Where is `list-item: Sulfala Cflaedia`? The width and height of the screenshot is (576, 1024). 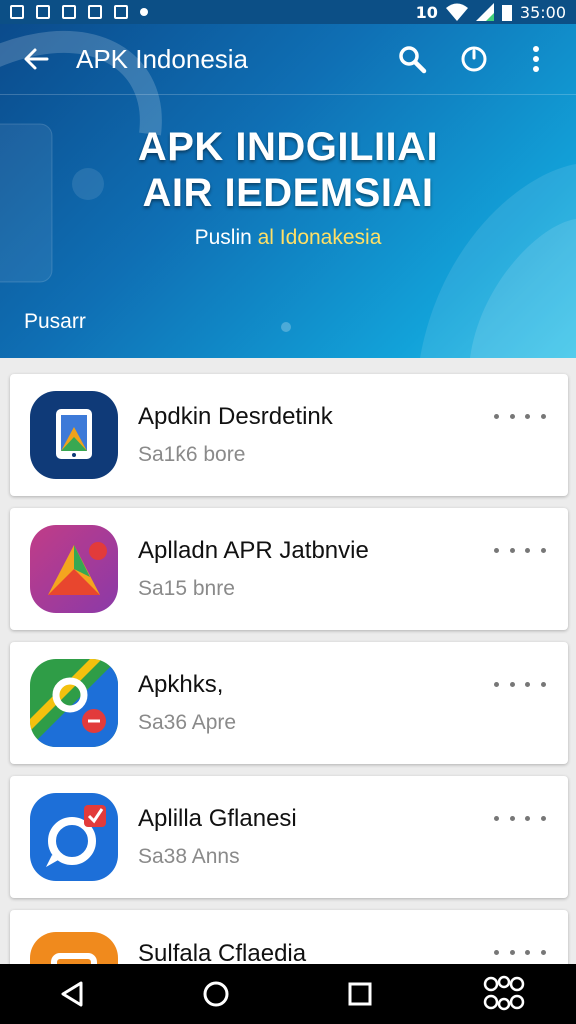 list-item: Sulfala Cflaedia is located at coordinates (289, 940).